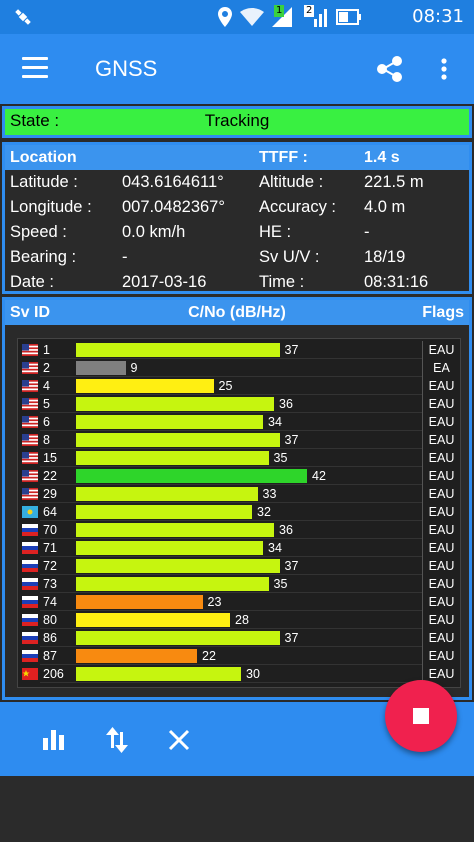 The height and width of the screenshot is (842, 474). What do you see at coordinates (237, 157) in the screenshot?
I see `location-header: Location TTFF : 1.4 s` at bounding box center [237, 157].